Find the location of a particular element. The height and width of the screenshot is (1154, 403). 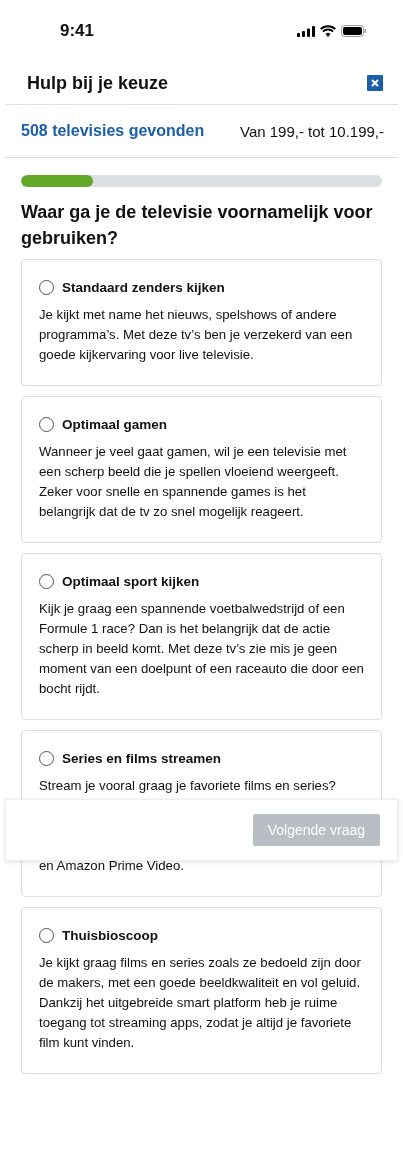

page-title: Hulp bij je keuze is located at coordinates (98, 83).